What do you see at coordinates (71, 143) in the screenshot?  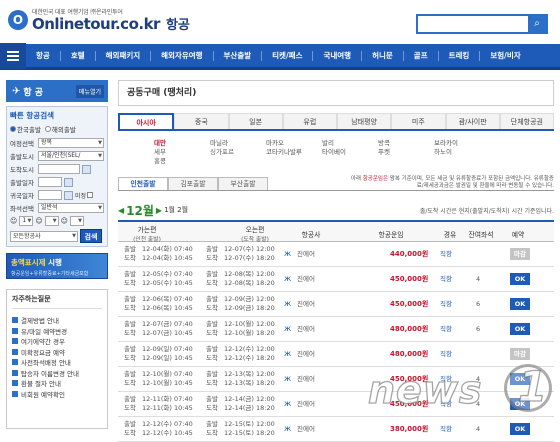 I see `trip-type-select: 왕복` at bounding box center [71, 143].